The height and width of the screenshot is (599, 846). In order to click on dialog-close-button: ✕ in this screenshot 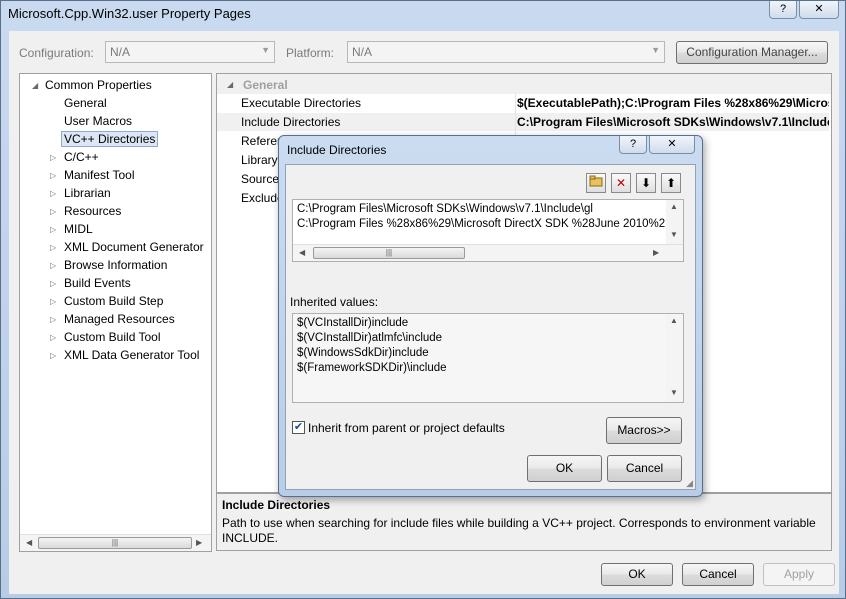, I will do `click(672, 145)`.